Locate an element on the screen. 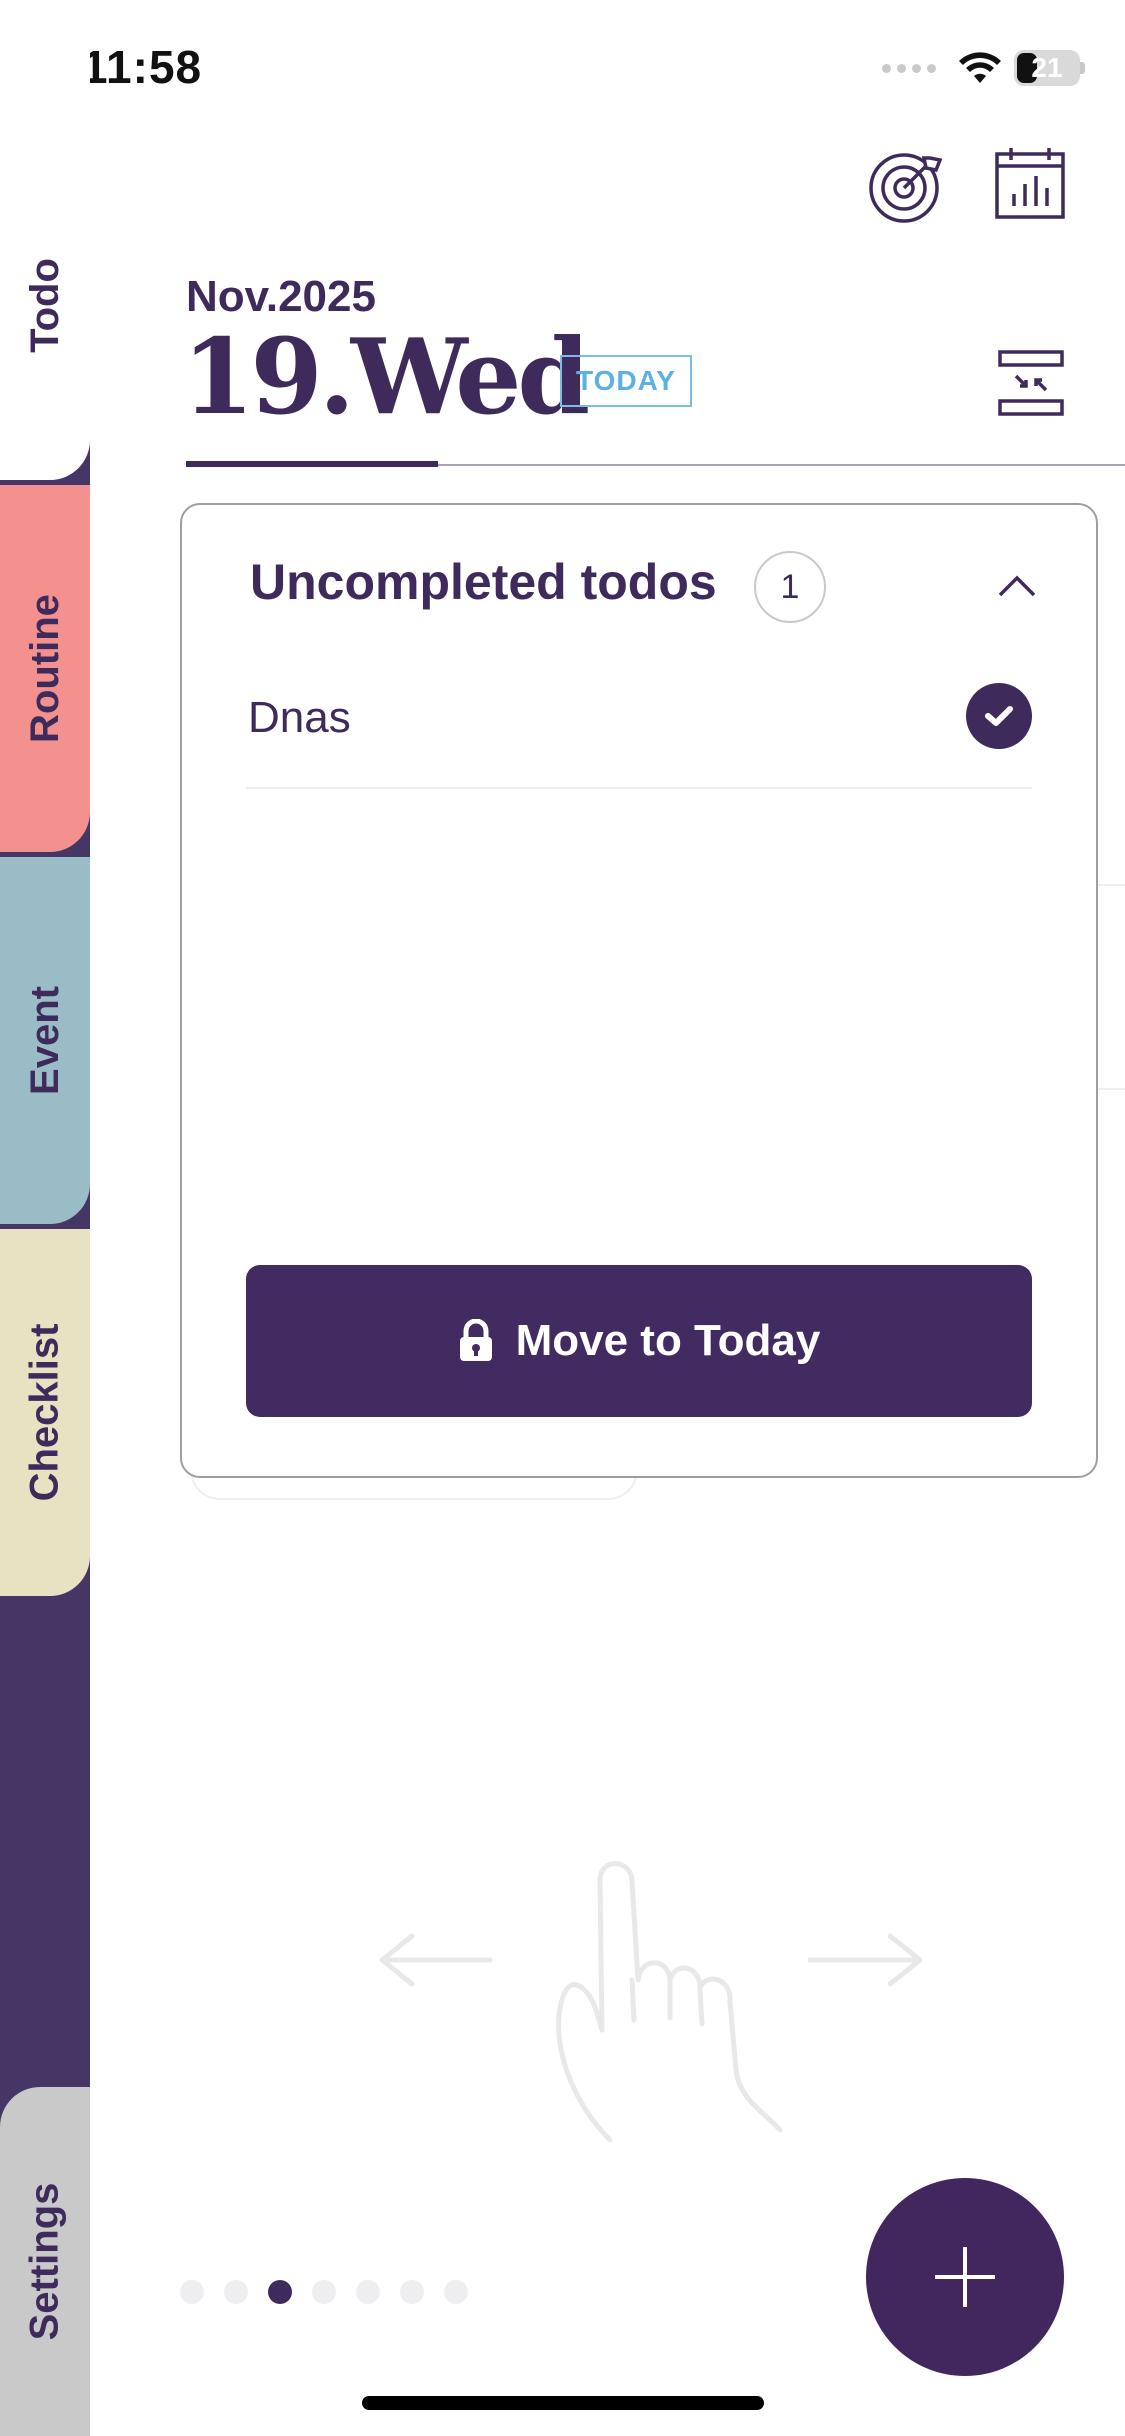  count-badge: 1 is located at coordinates (790, 587).